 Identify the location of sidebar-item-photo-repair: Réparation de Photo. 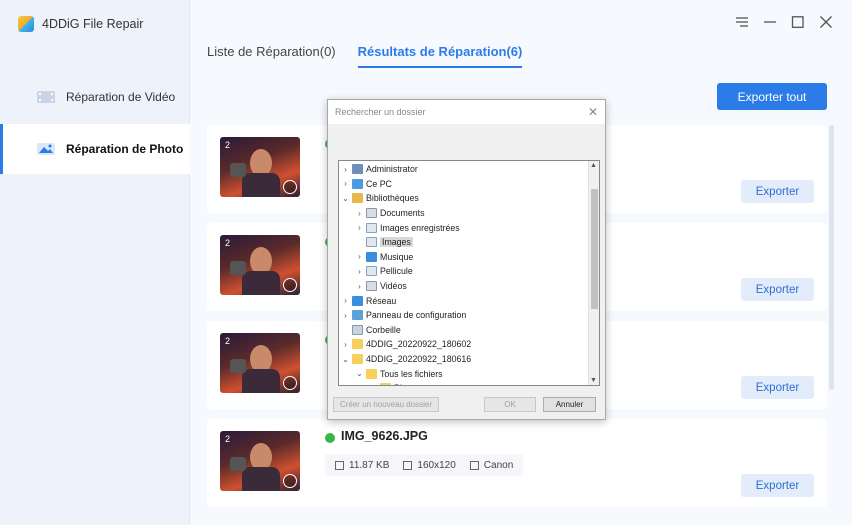
(95, 149).